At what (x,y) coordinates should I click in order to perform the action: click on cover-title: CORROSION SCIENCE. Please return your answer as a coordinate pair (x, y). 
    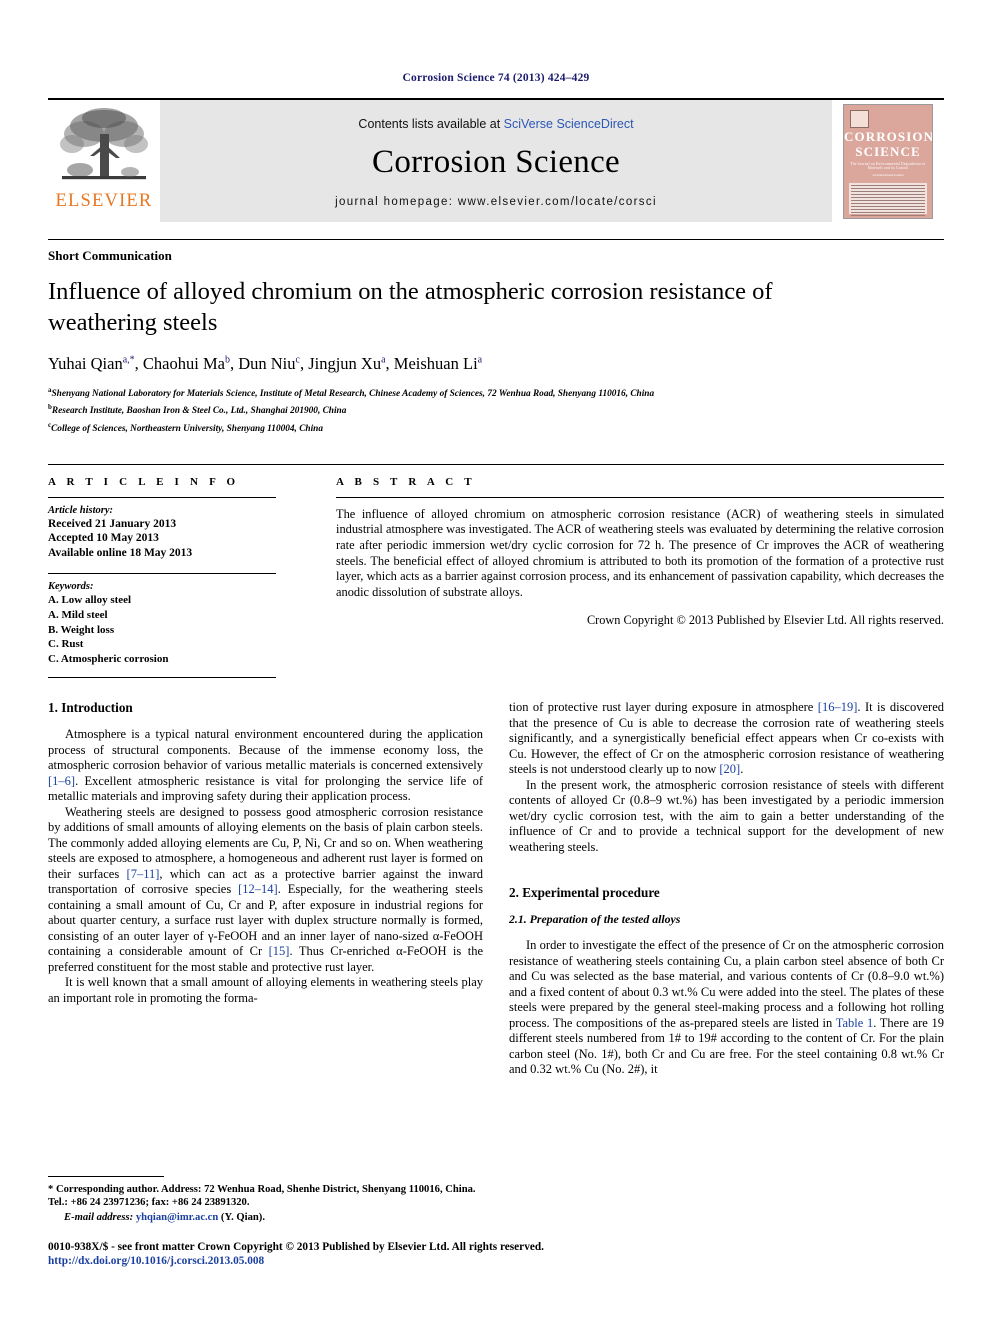
    Looking at the image, I should click on (888, 144).